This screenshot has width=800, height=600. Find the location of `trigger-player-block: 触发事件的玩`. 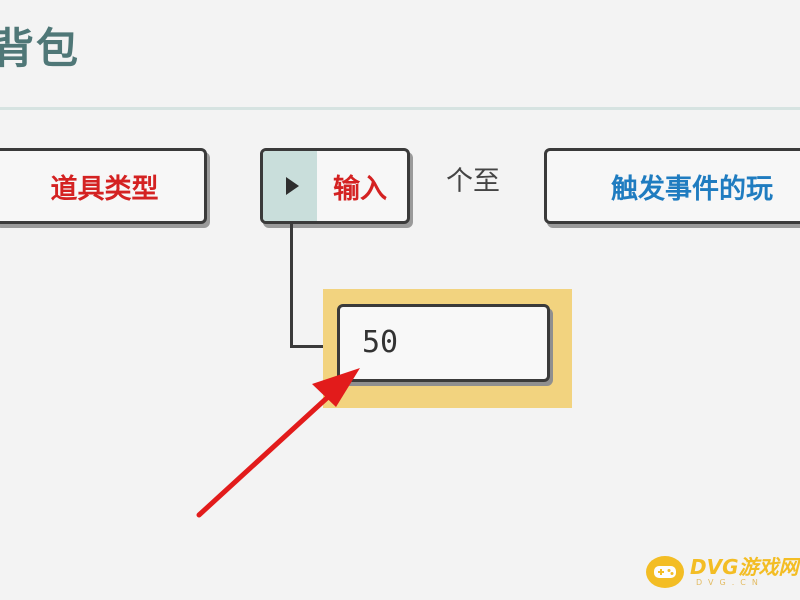

trigger-player-block: 触发事件的玩 is located at coordinates (672, 186).